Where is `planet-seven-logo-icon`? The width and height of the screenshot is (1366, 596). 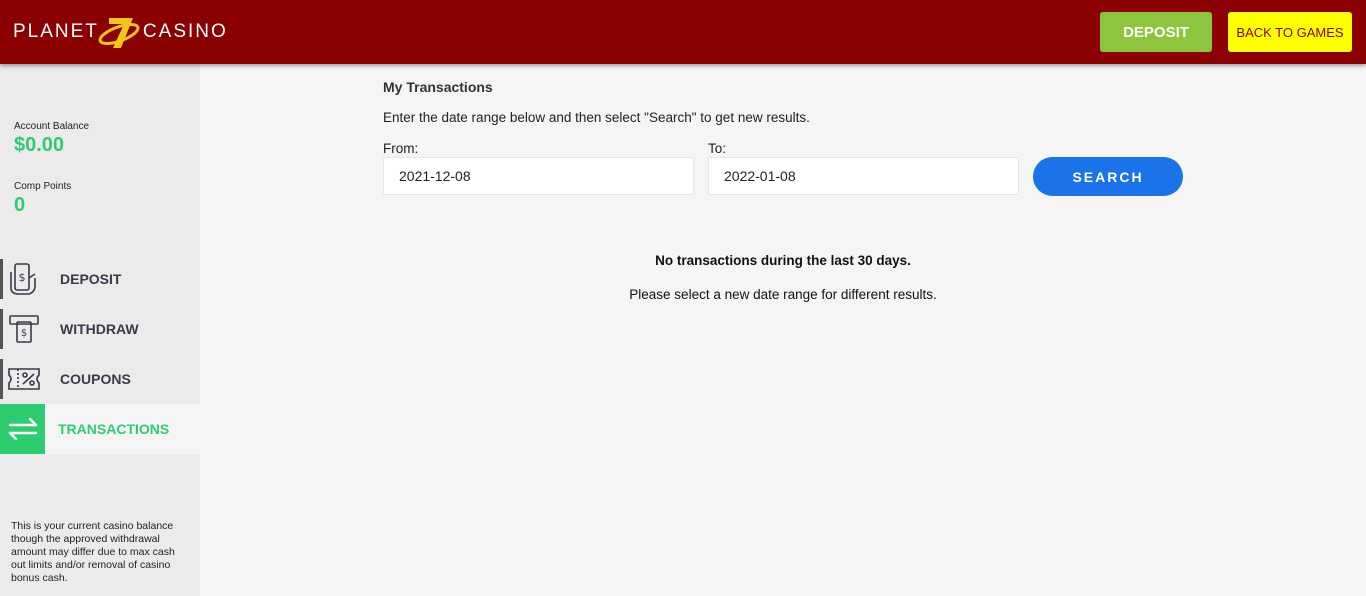
planet-seven-logo-icon is located at coordinates (119, 33).